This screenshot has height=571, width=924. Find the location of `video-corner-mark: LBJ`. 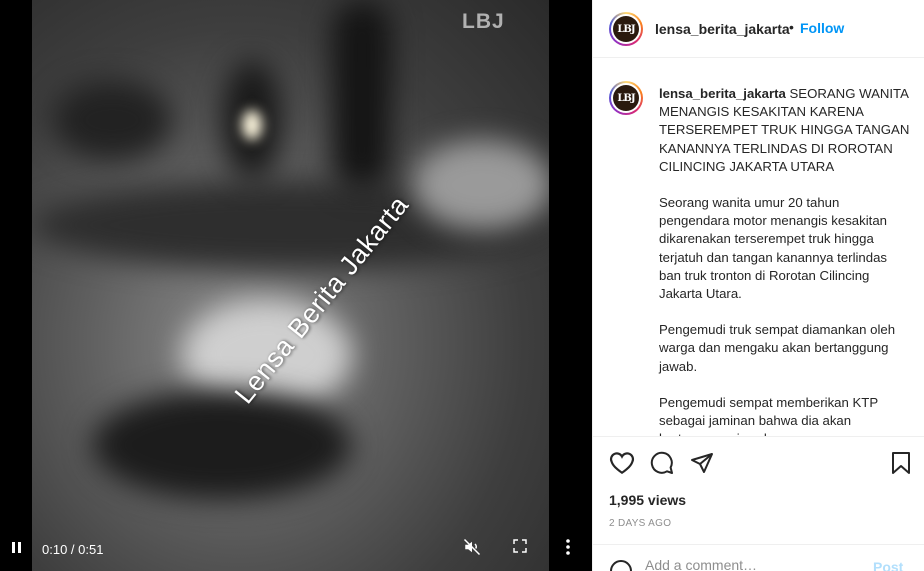

video-corner-mark: LBJ is located at coordinates (483, 21).